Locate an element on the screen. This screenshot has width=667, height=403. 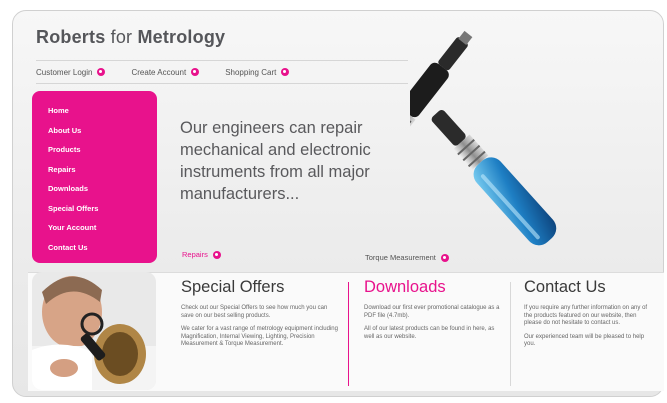
special-offers-title: Special Offers is located at coordinates (261, 287).